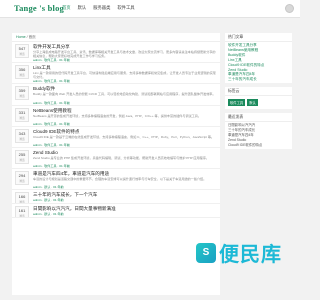  I want to click on view-count-box: 166 浏览, so click(22, 198).